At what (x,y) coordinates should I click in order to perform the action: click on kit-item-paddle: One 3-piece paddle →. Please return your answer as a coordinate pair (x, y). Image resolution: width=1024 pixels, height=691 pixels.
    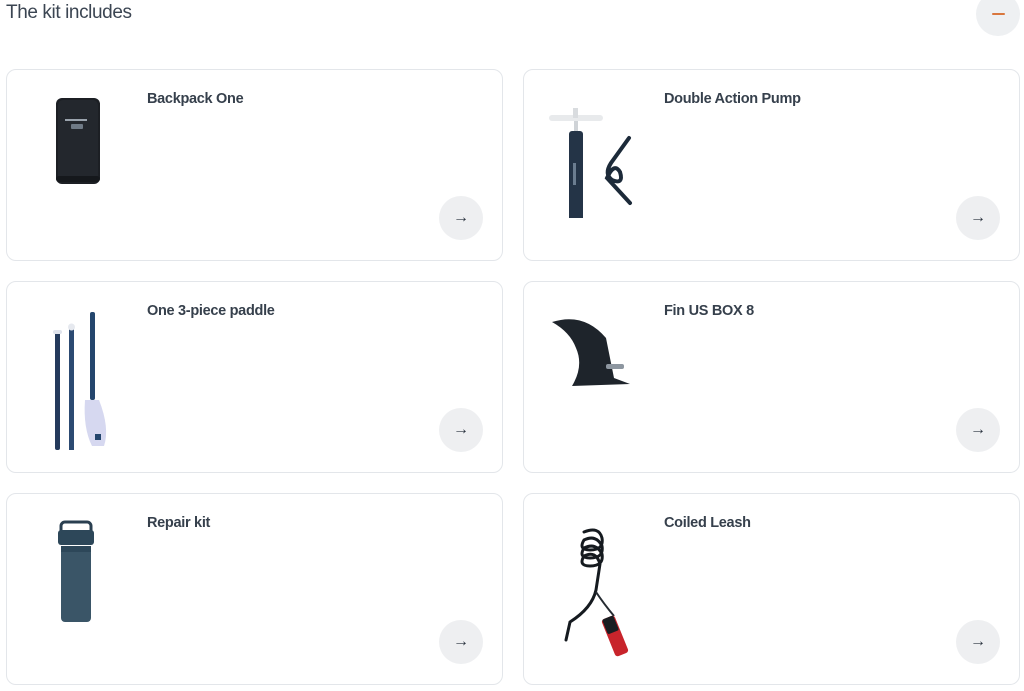
    Looking at the image, I should click on (254, 377).